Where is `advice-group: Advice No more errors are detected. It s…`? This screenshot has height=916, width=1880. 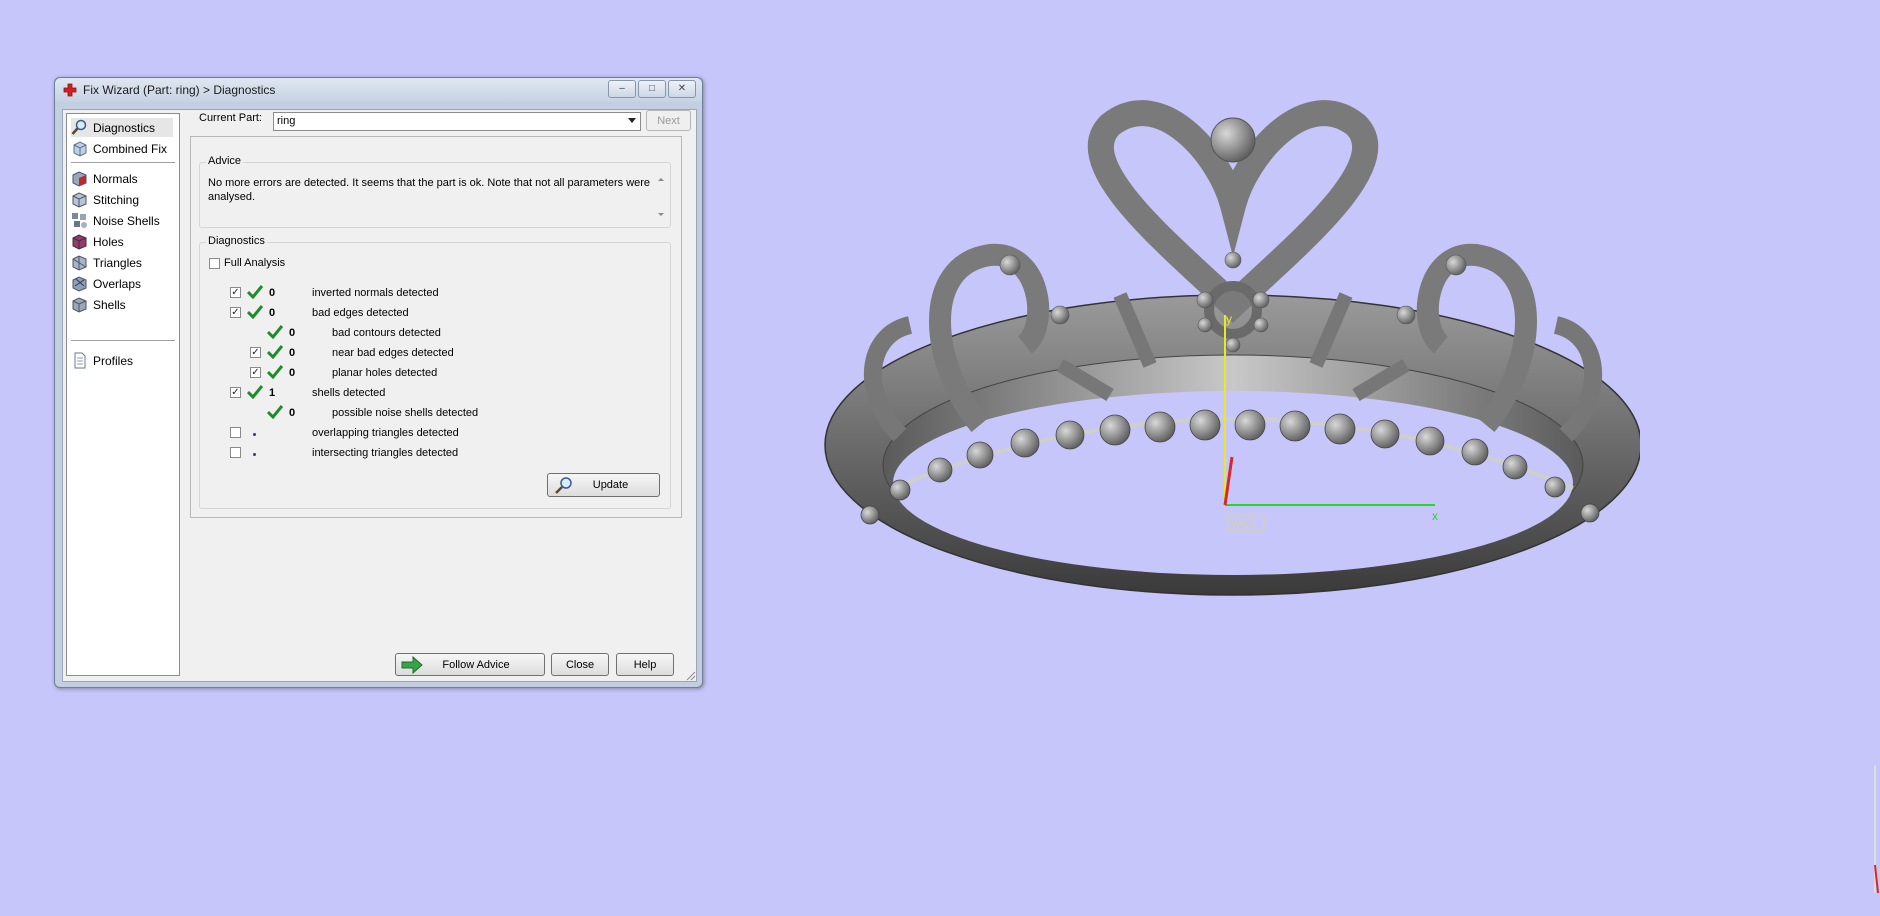 advice-group: Advice No more errors are detected. It s… is located at coordinates (435, 191).